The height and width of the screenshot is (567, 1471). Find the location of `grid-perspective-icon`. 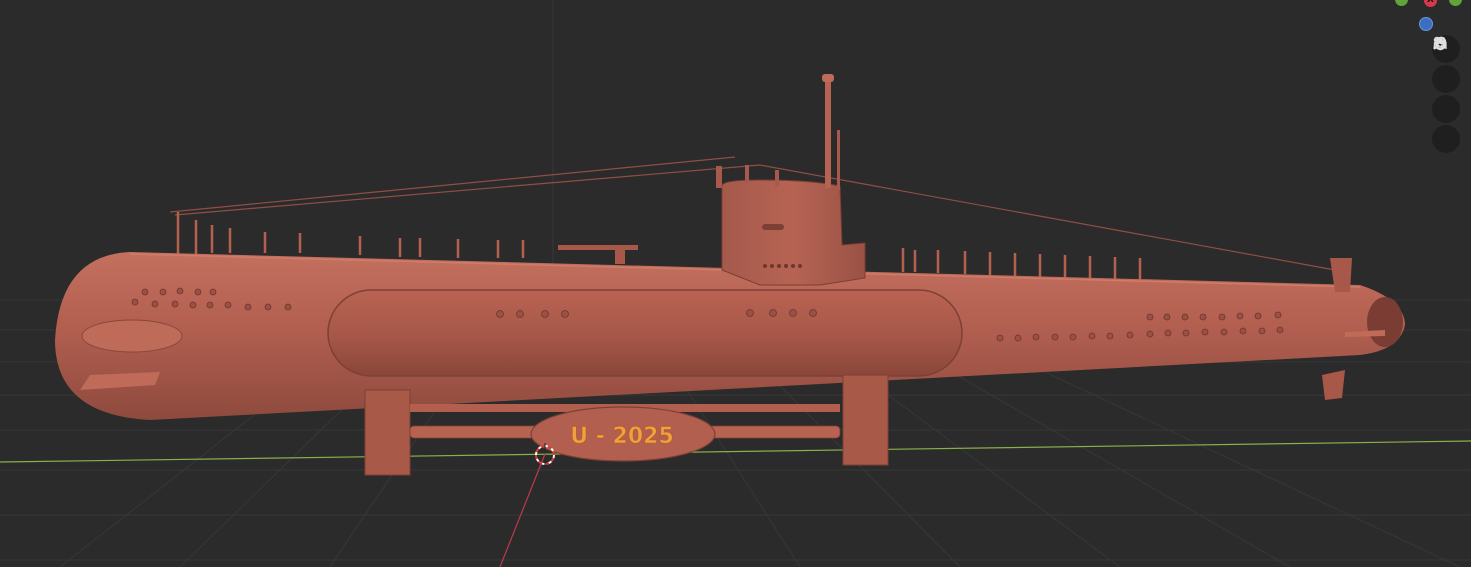

grid-perspective-icon is located at coordinates (1440, 43).